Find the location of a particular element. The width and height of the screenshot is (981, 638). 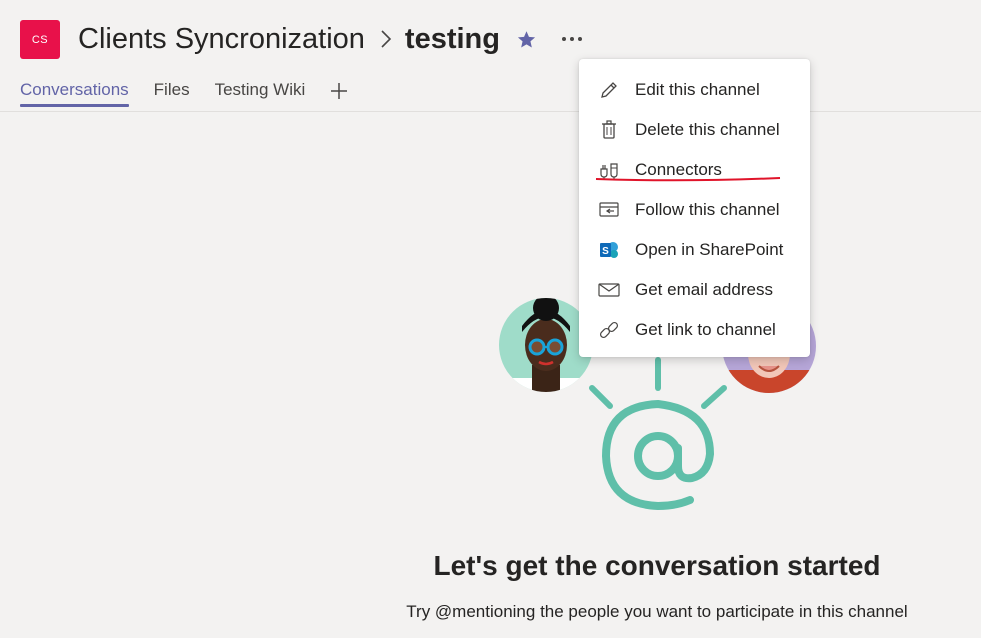

team-avatar: CS is located at coordinates (40, 39).